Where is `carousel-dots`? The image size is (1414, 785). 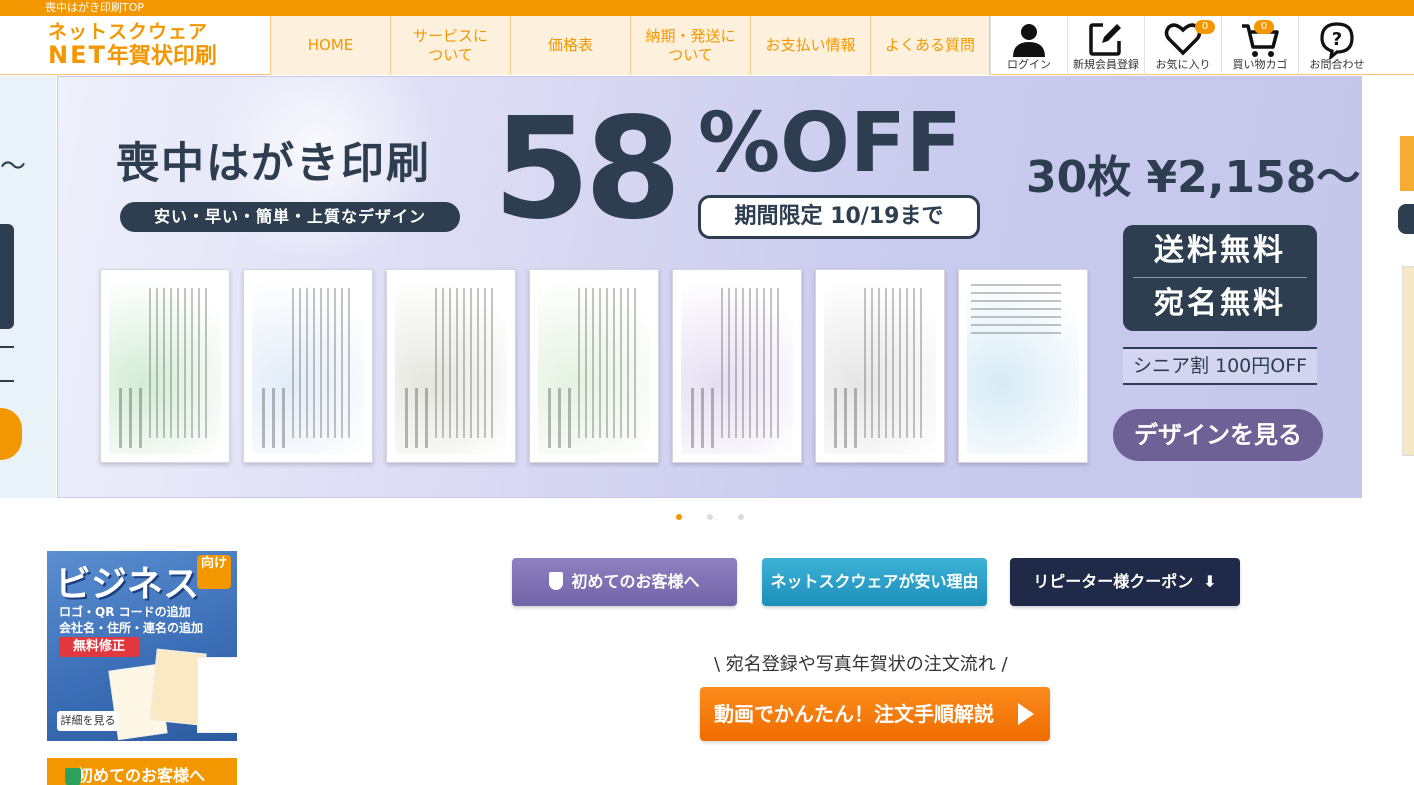
carousel-dots is located at coordinates (710, 517).